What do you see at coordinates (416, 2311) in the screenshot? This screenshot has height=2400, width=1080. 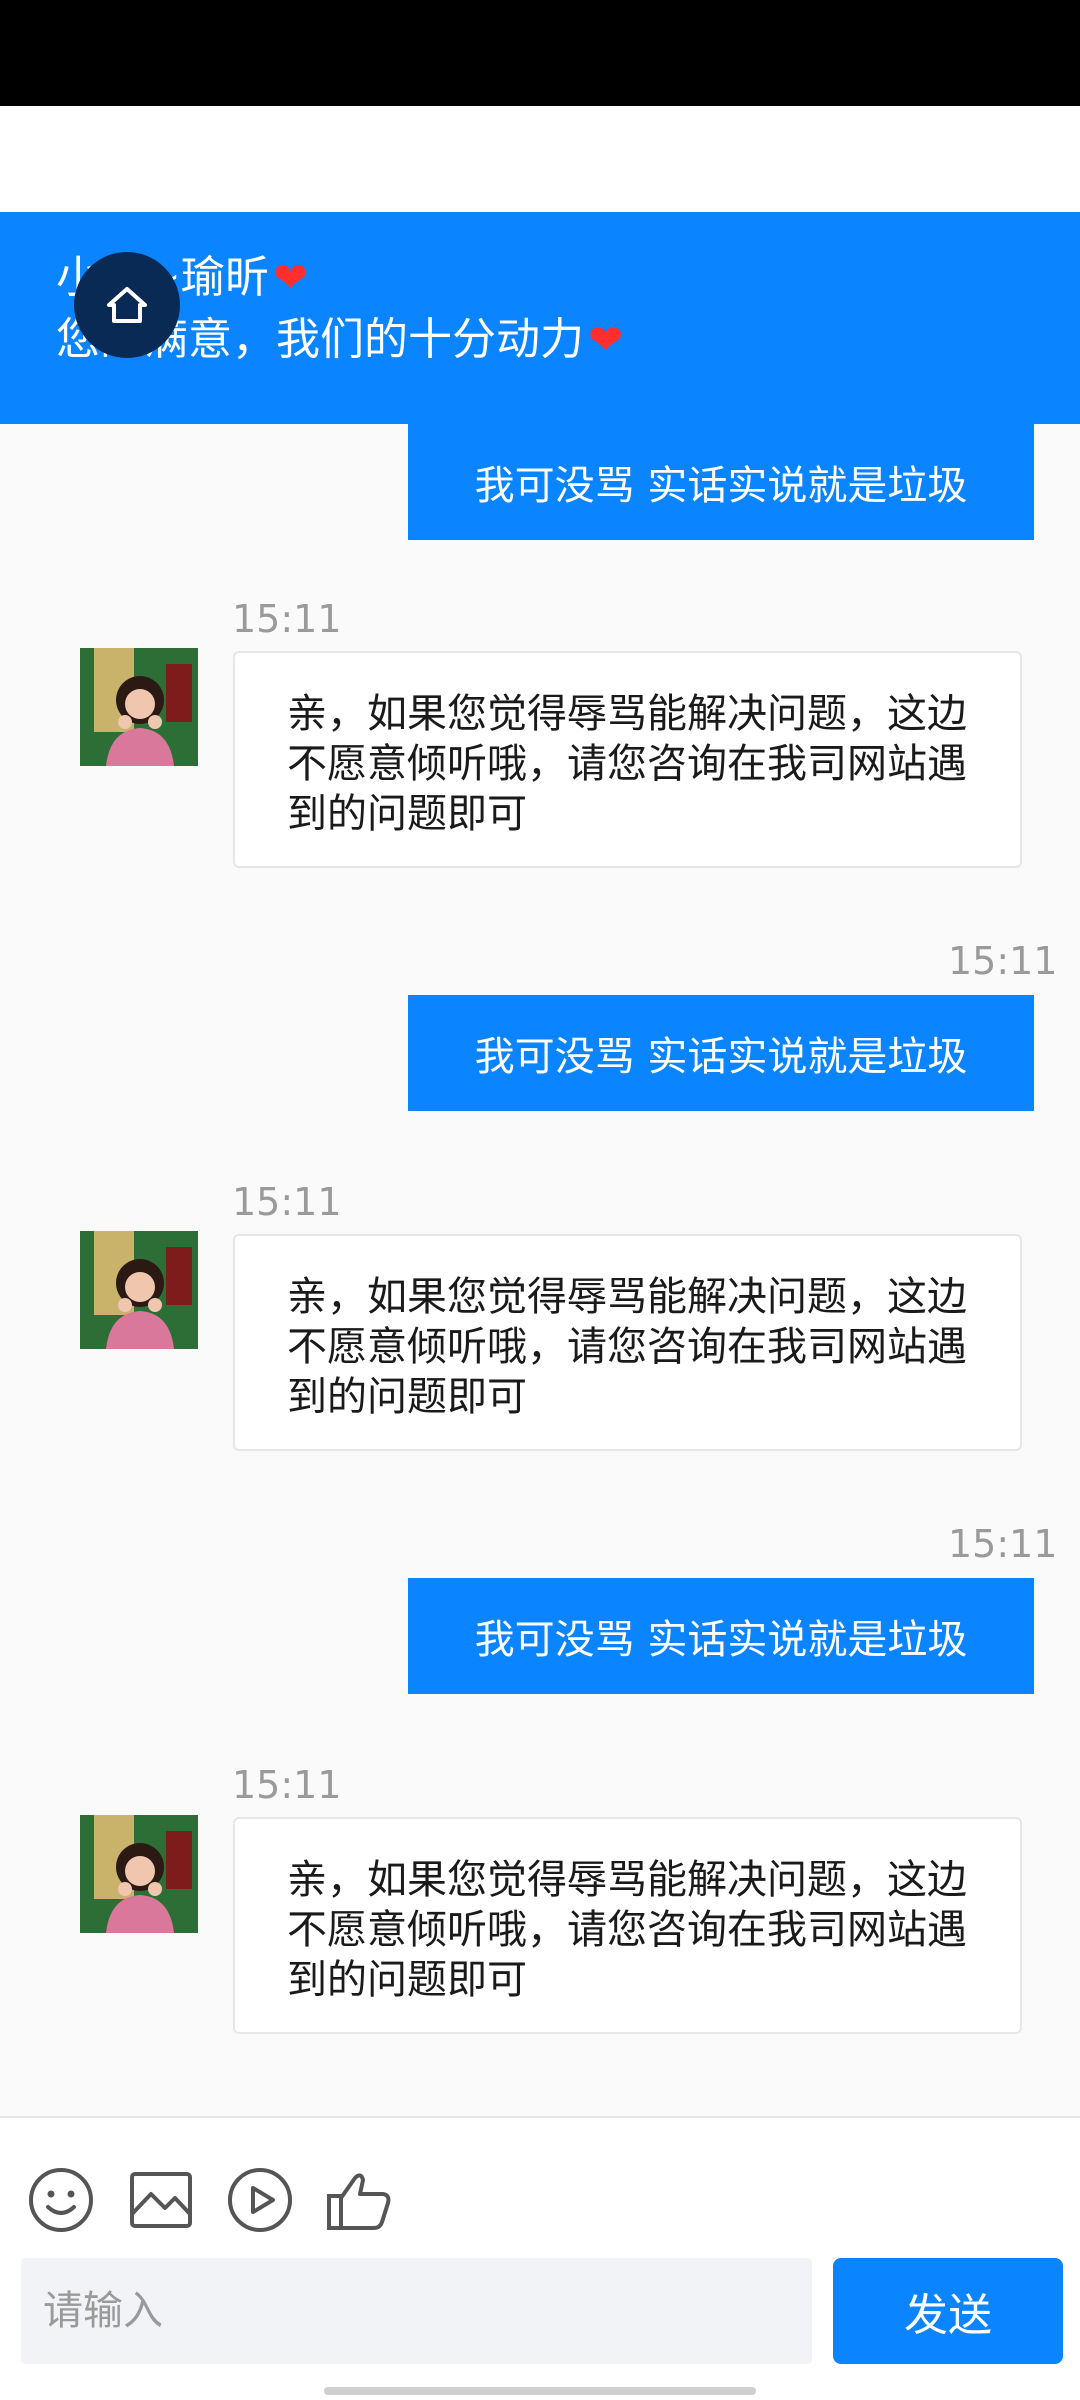 I see `message-input` at bounding box center [416, 2311].